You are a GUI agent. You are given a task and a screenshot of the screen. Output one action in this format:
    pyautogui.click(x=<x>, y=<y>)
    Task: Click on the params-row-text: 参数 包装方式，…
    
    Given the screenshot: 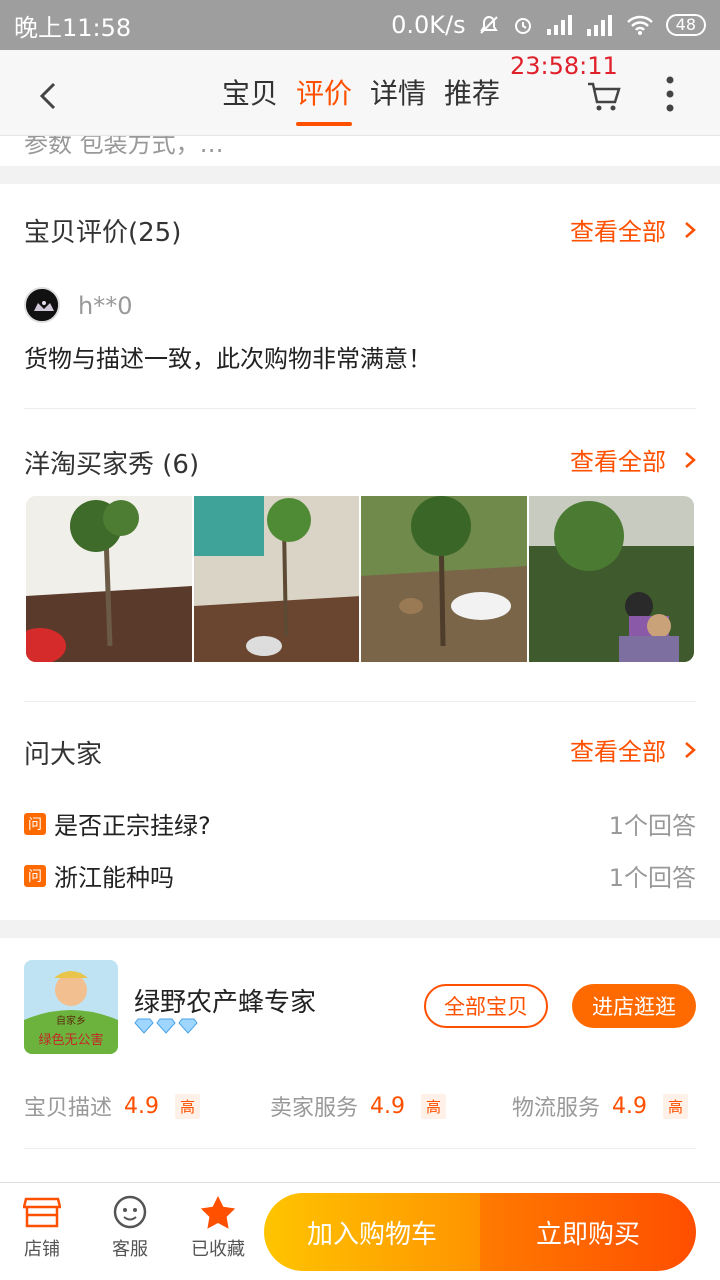 What is the action you would take?
    pyautogui.click(x=124, y=147)
    